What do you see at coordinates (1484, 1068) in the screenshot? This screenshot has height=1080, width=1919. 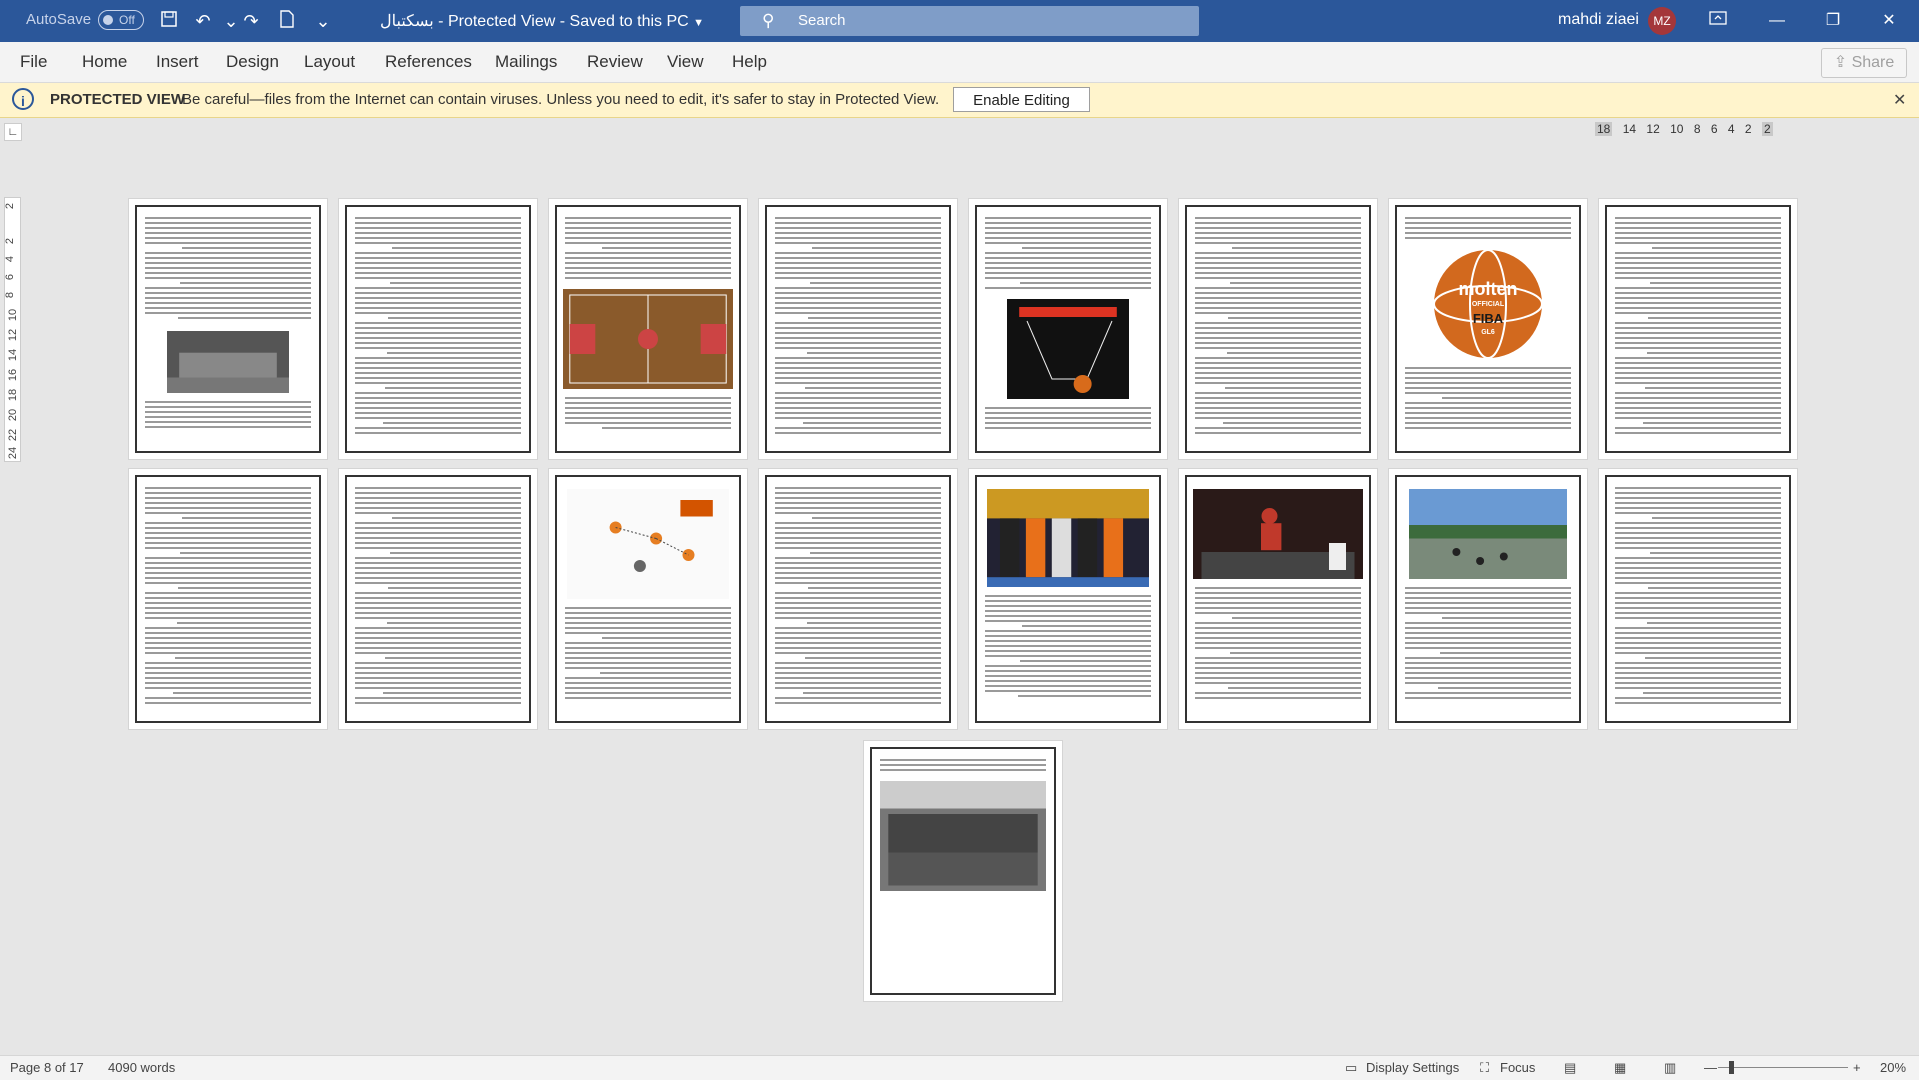 I see `focus-icon: ⛶` at bounding box center [1484, 1068].